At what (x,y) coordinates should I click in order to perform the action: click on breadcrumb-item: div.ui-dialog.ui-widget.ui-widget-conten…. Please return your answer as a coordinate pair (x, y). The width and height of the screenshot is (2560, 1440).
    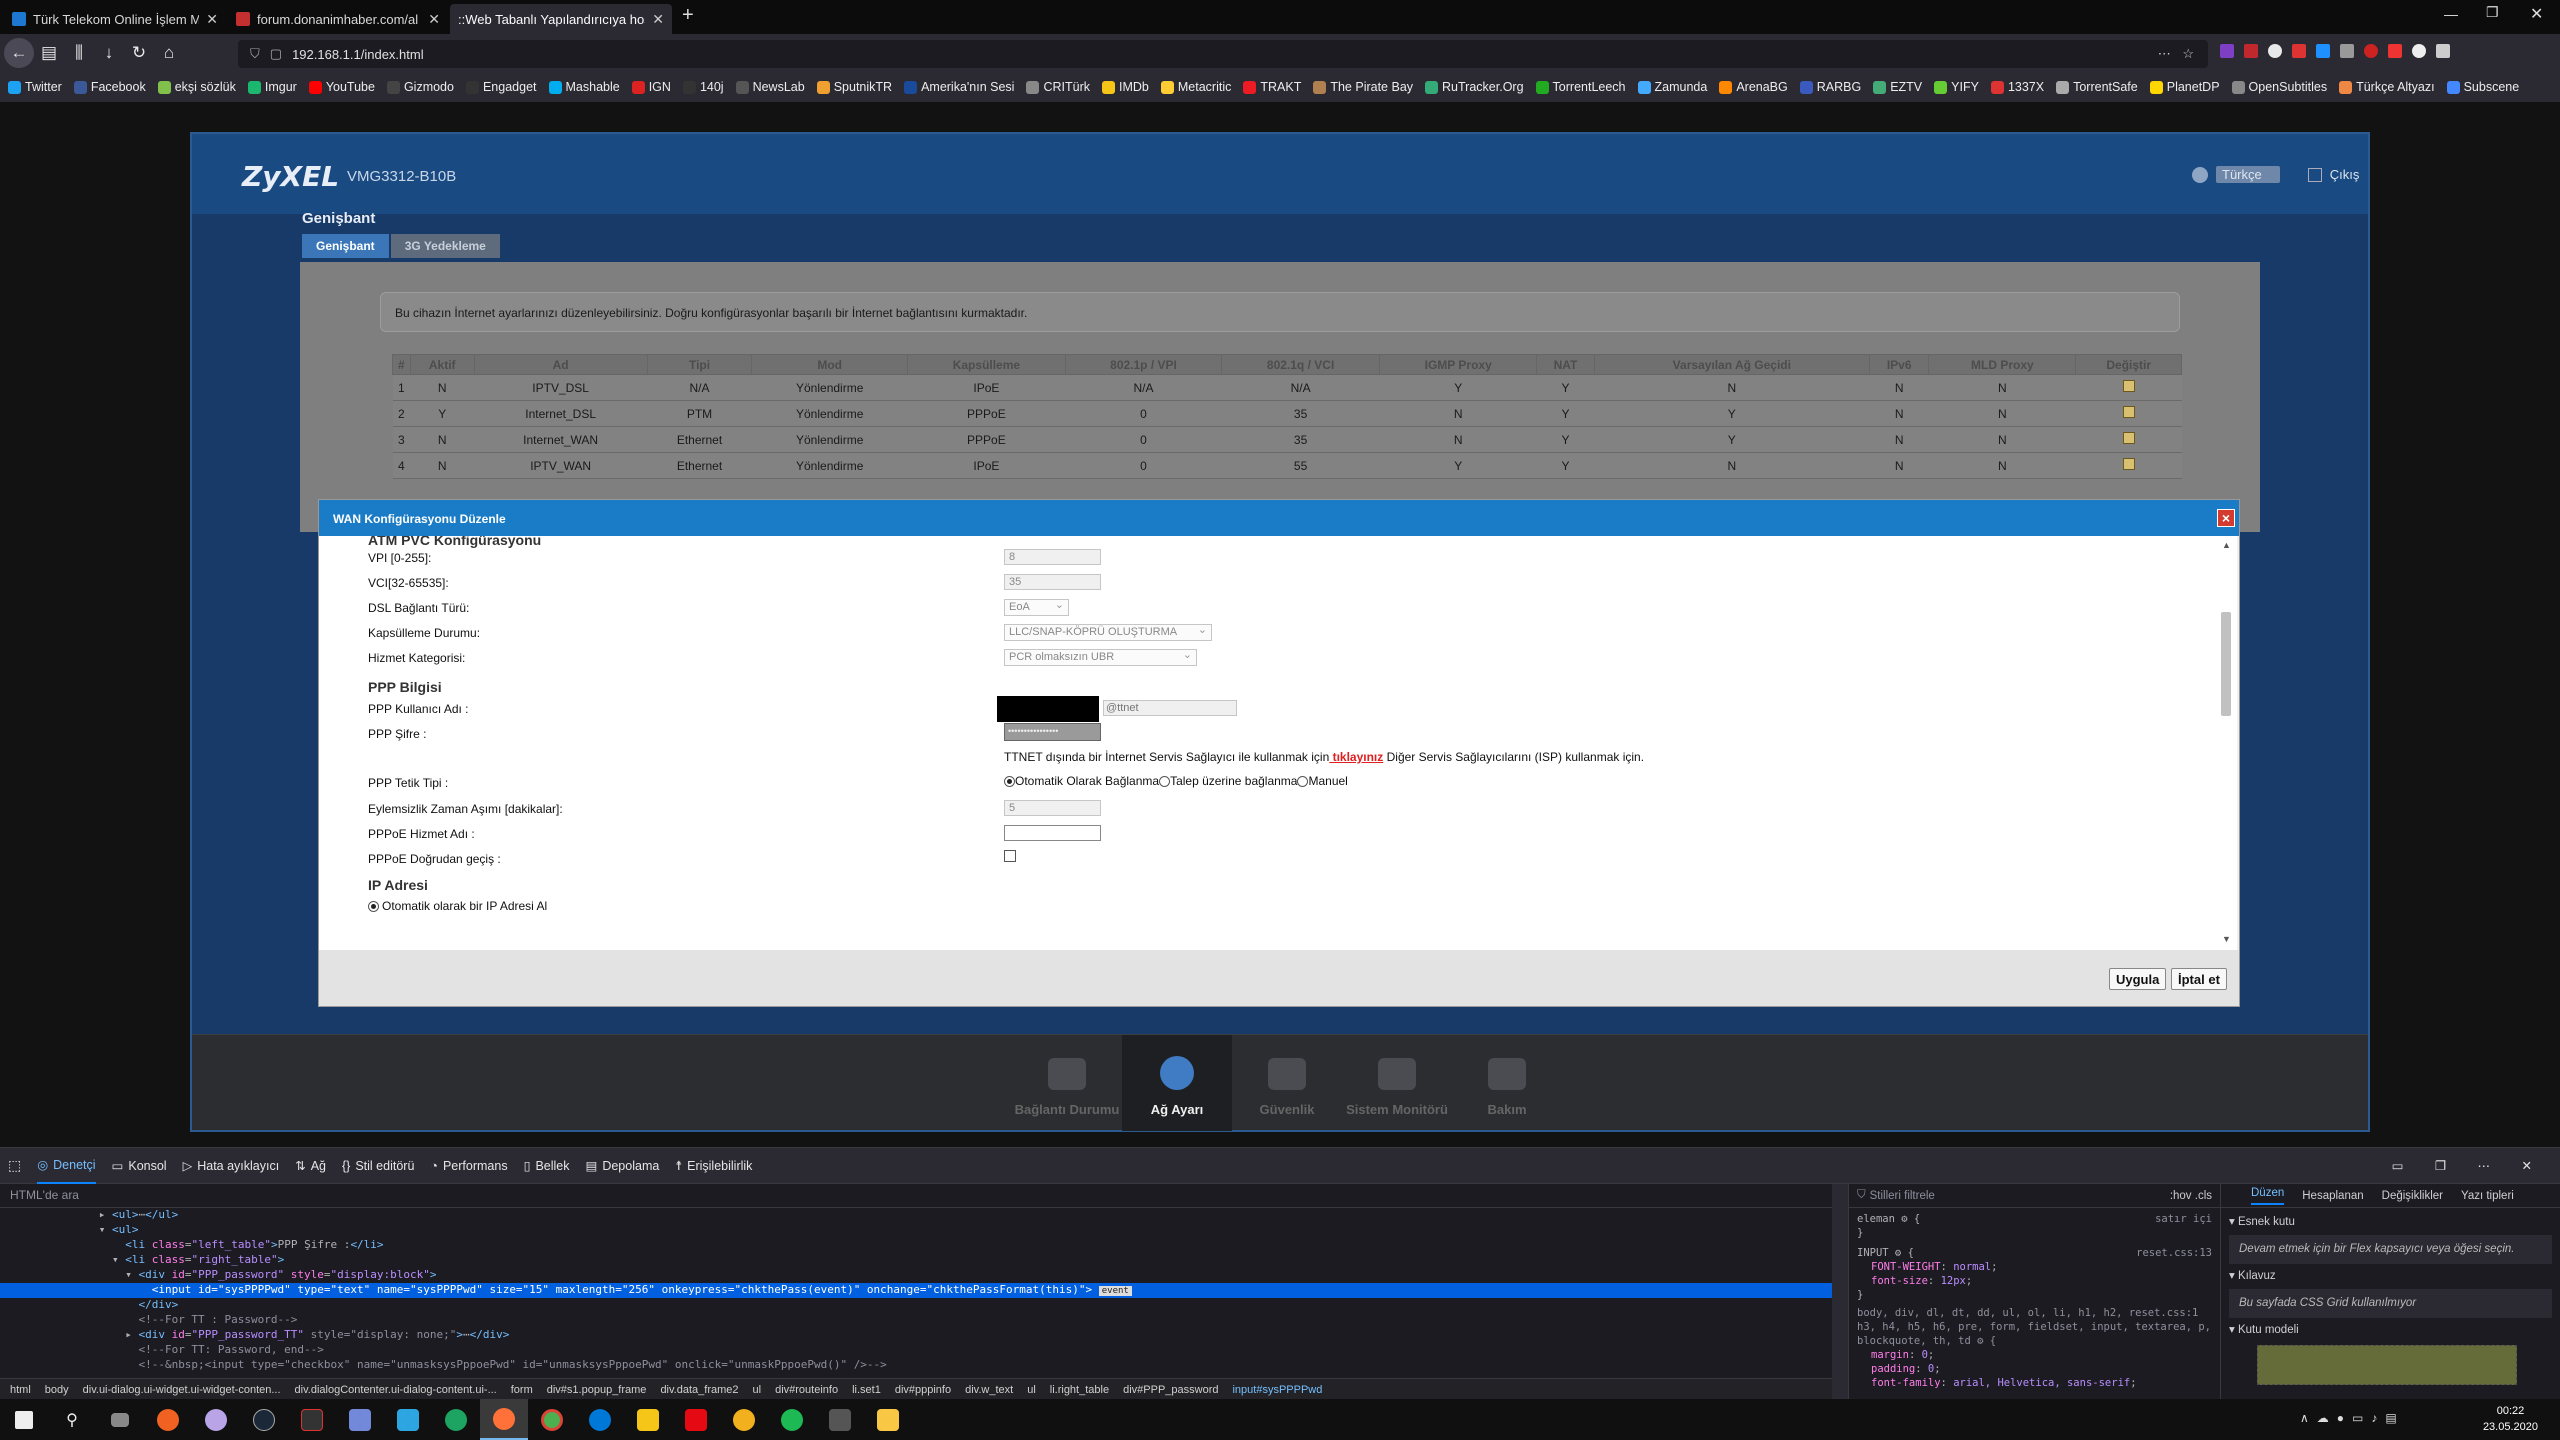
    Looking at the image, I should click on (182, 1390).